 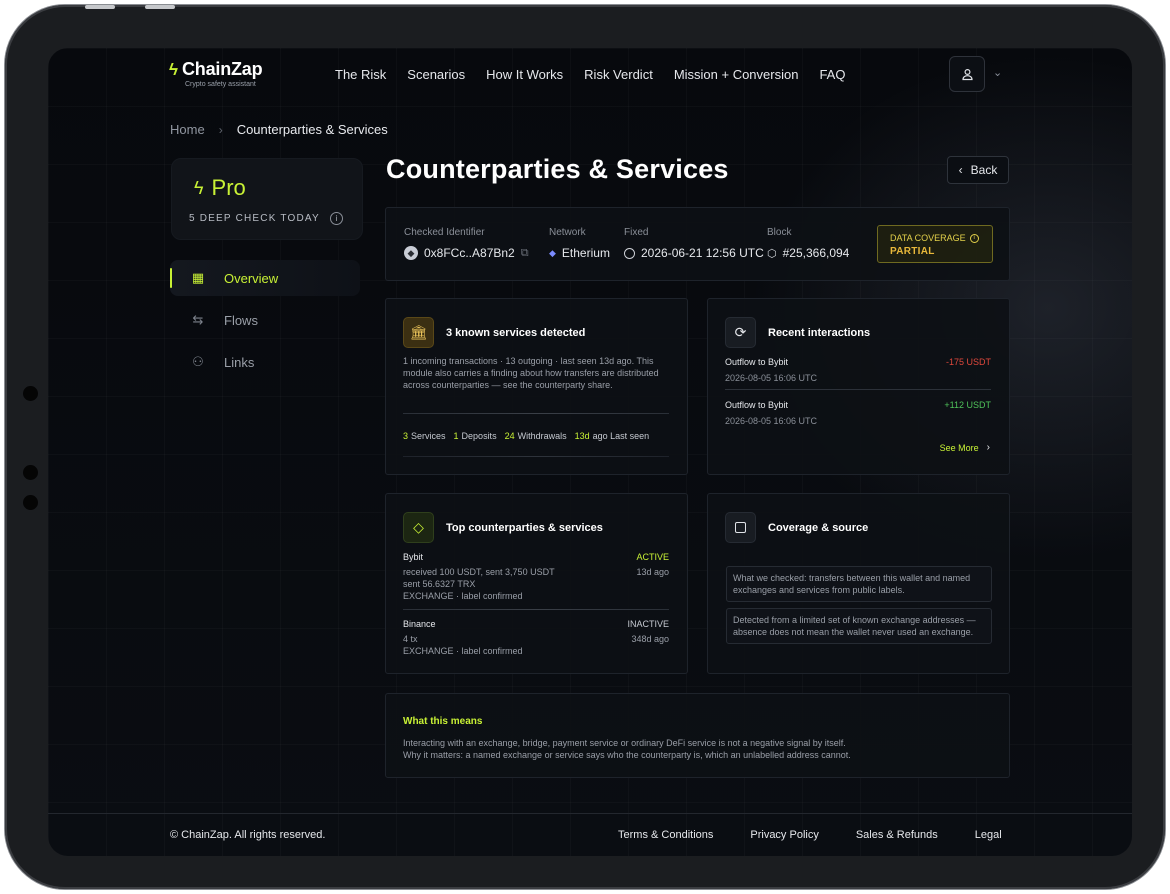 I want to click on ethereum-diamond-icon: ◆, so click(x=552, y=252).